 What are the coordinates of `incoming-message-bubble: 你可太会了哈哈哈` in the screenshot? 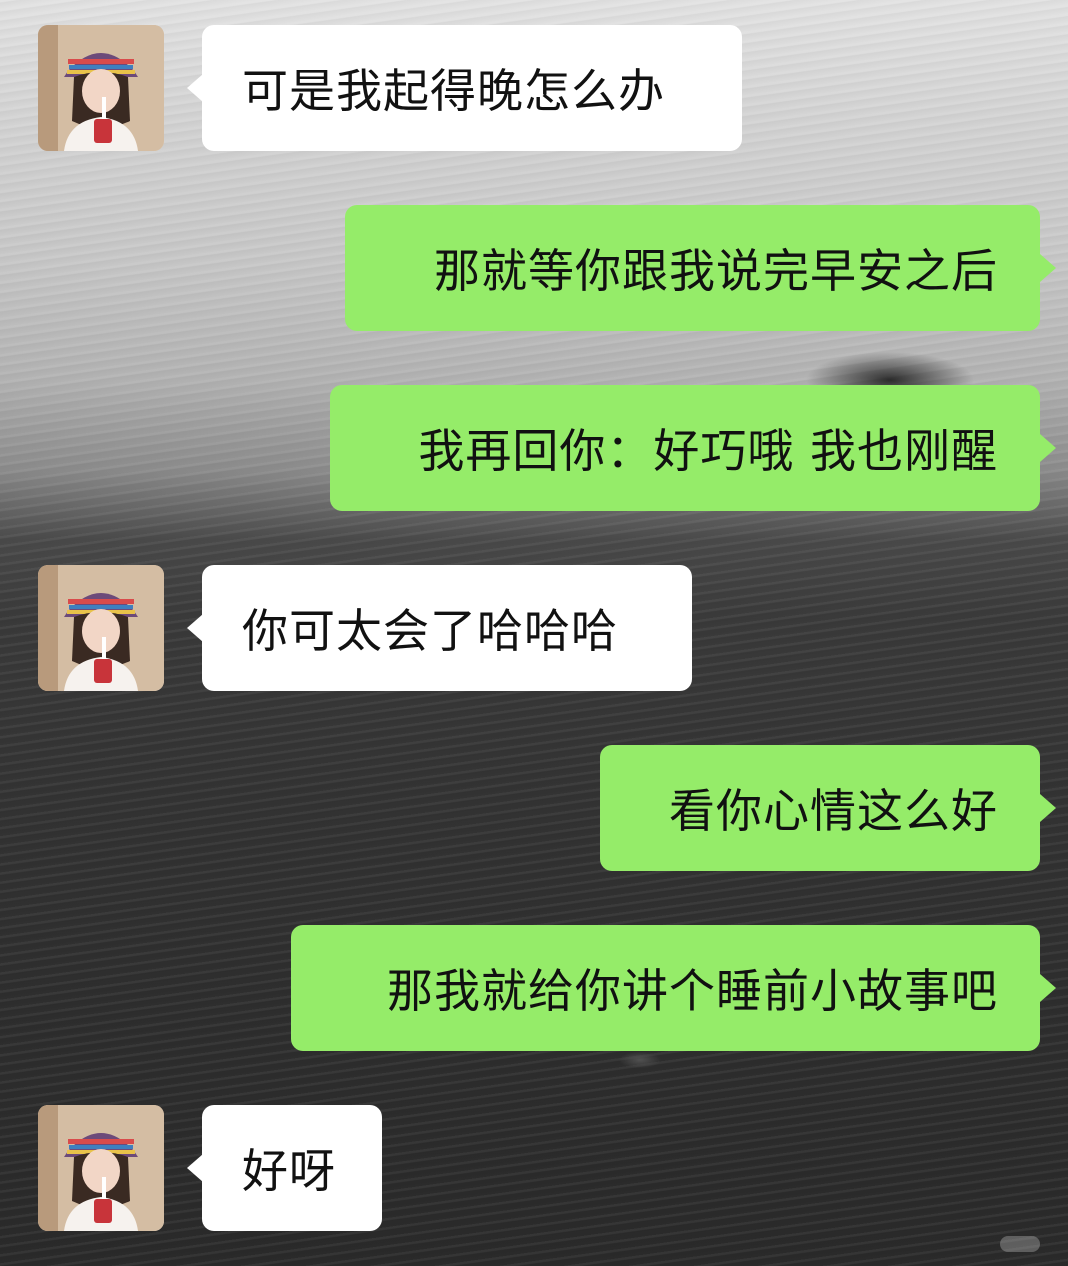 It's located at (447, 628).